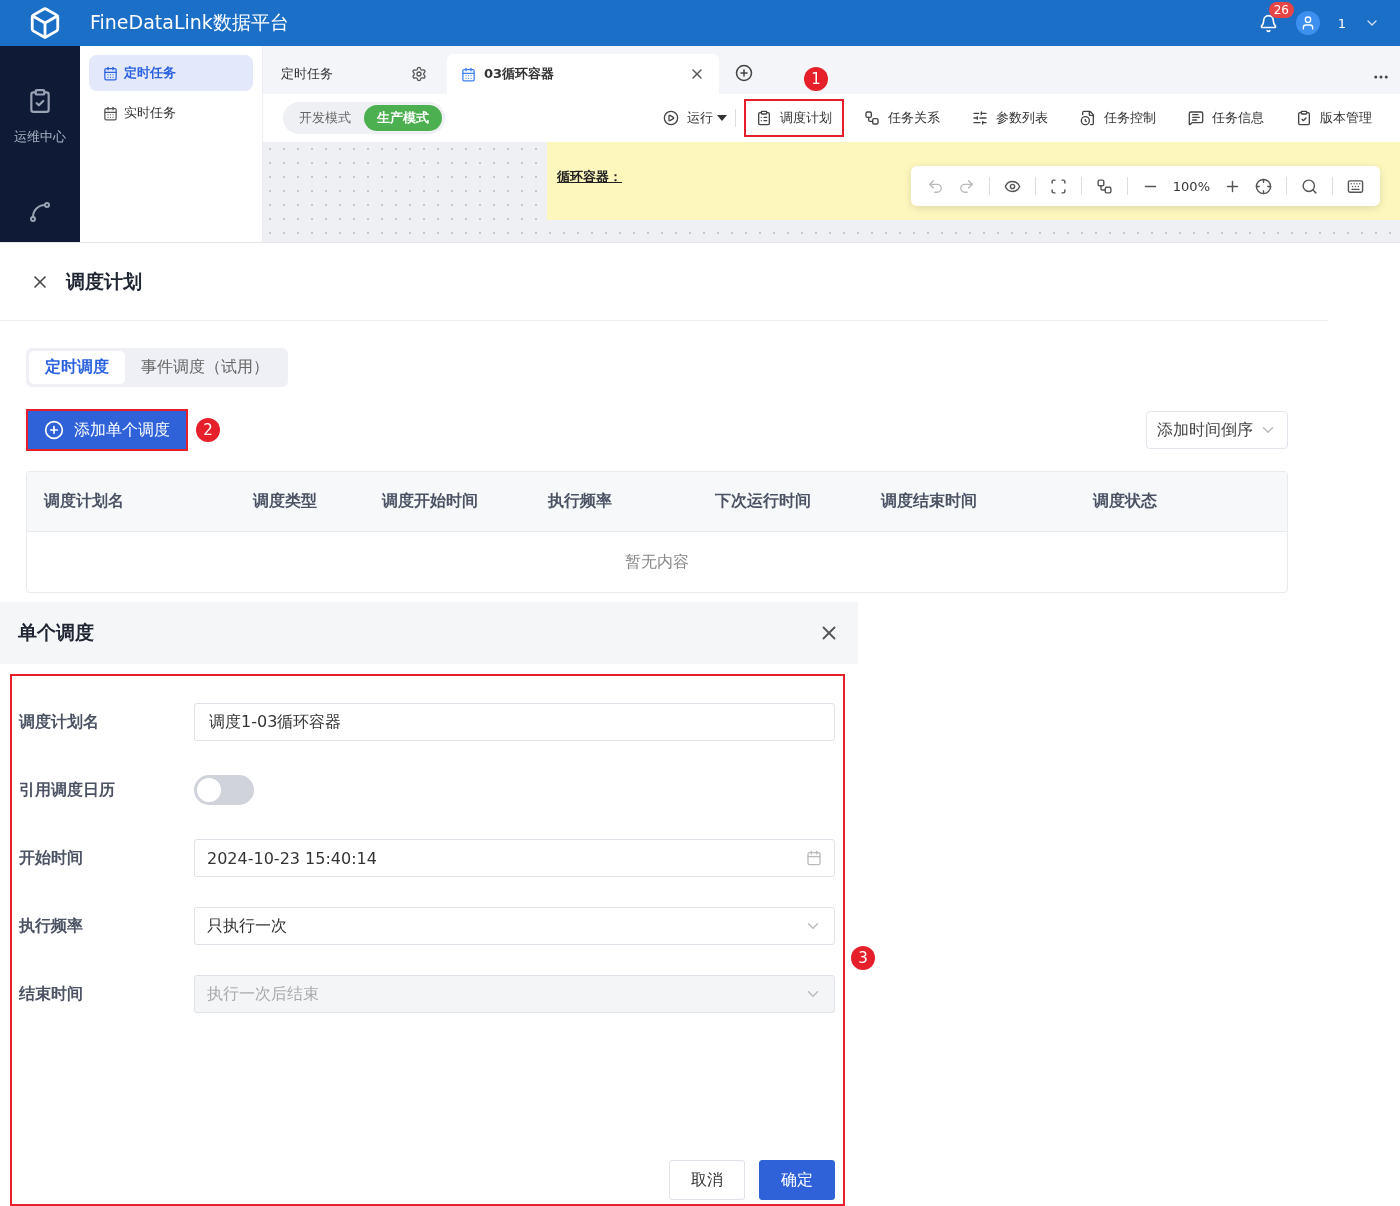  What do you see at coordinates (589, 176) in the screenshot?
I see `note-title: 循环容器：` at bounding box center [589, 176].